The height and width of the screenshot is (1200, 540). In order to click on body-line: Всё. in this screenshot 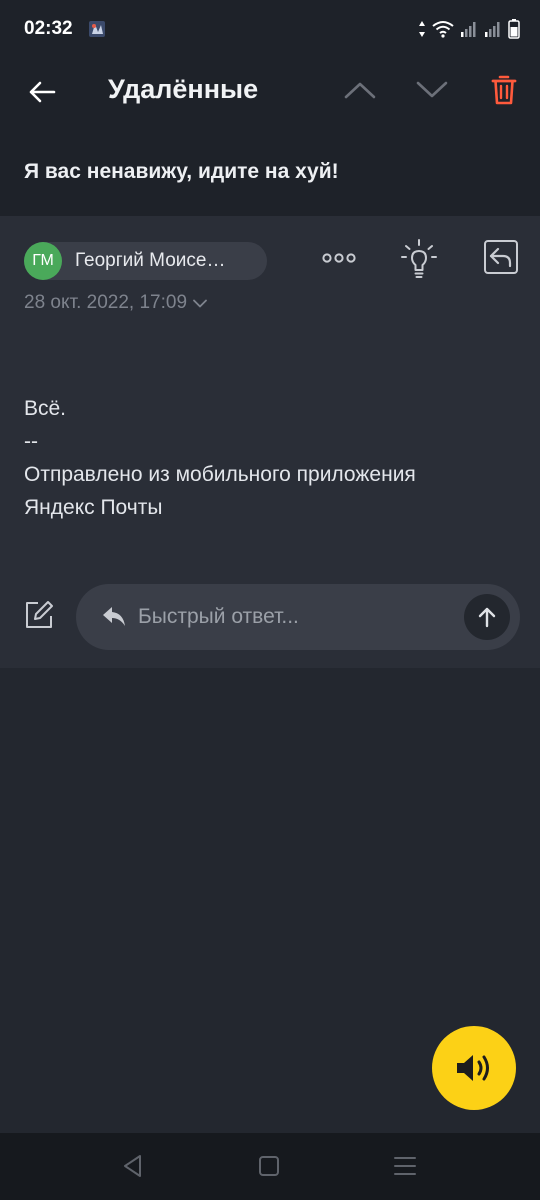, I will do `click(45, 408)`.